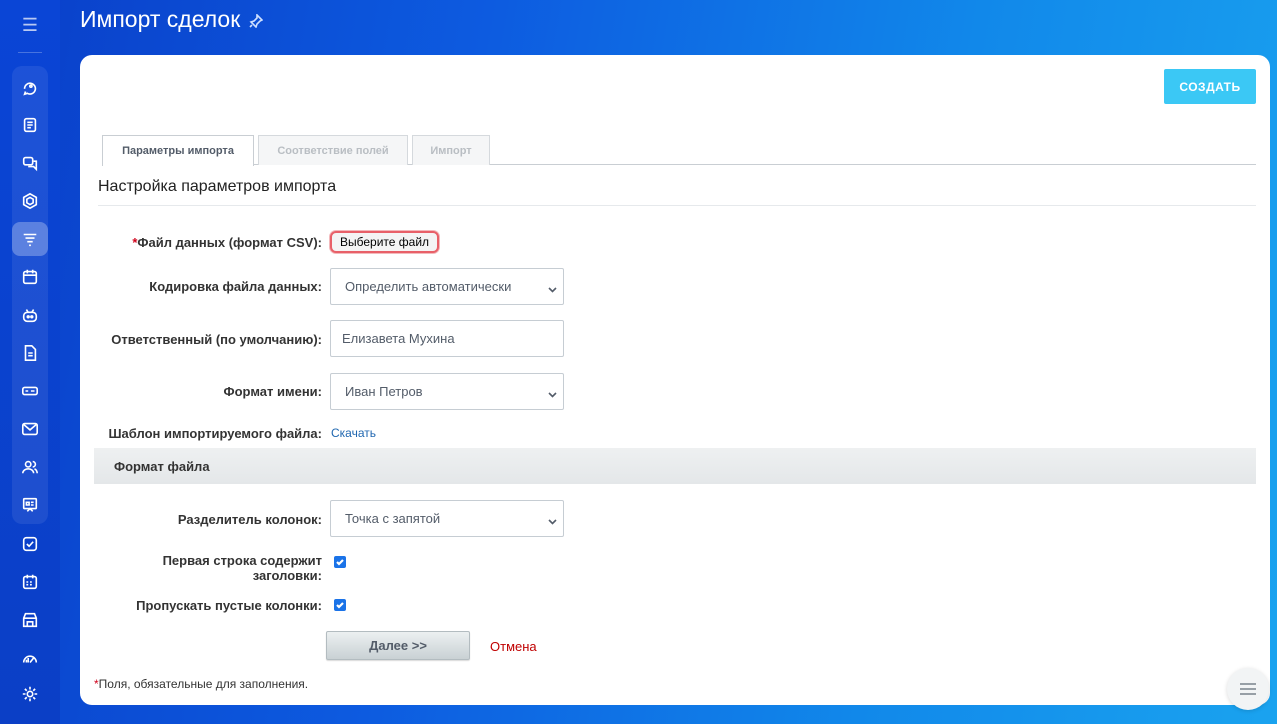  I want to click on checkbox-icon, so click(30, 544).